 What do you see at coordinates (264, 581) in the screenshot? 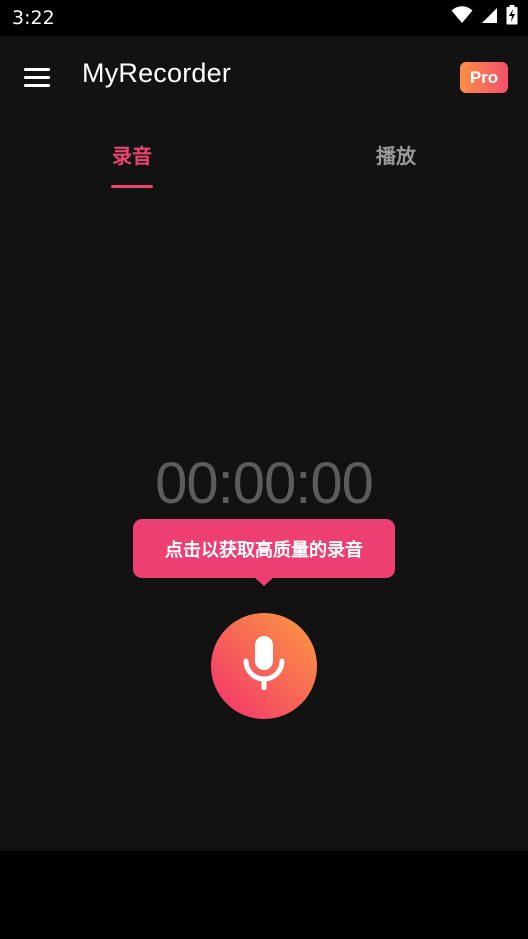
I see `tooltip-arrow` at bounding box center [264, 581].